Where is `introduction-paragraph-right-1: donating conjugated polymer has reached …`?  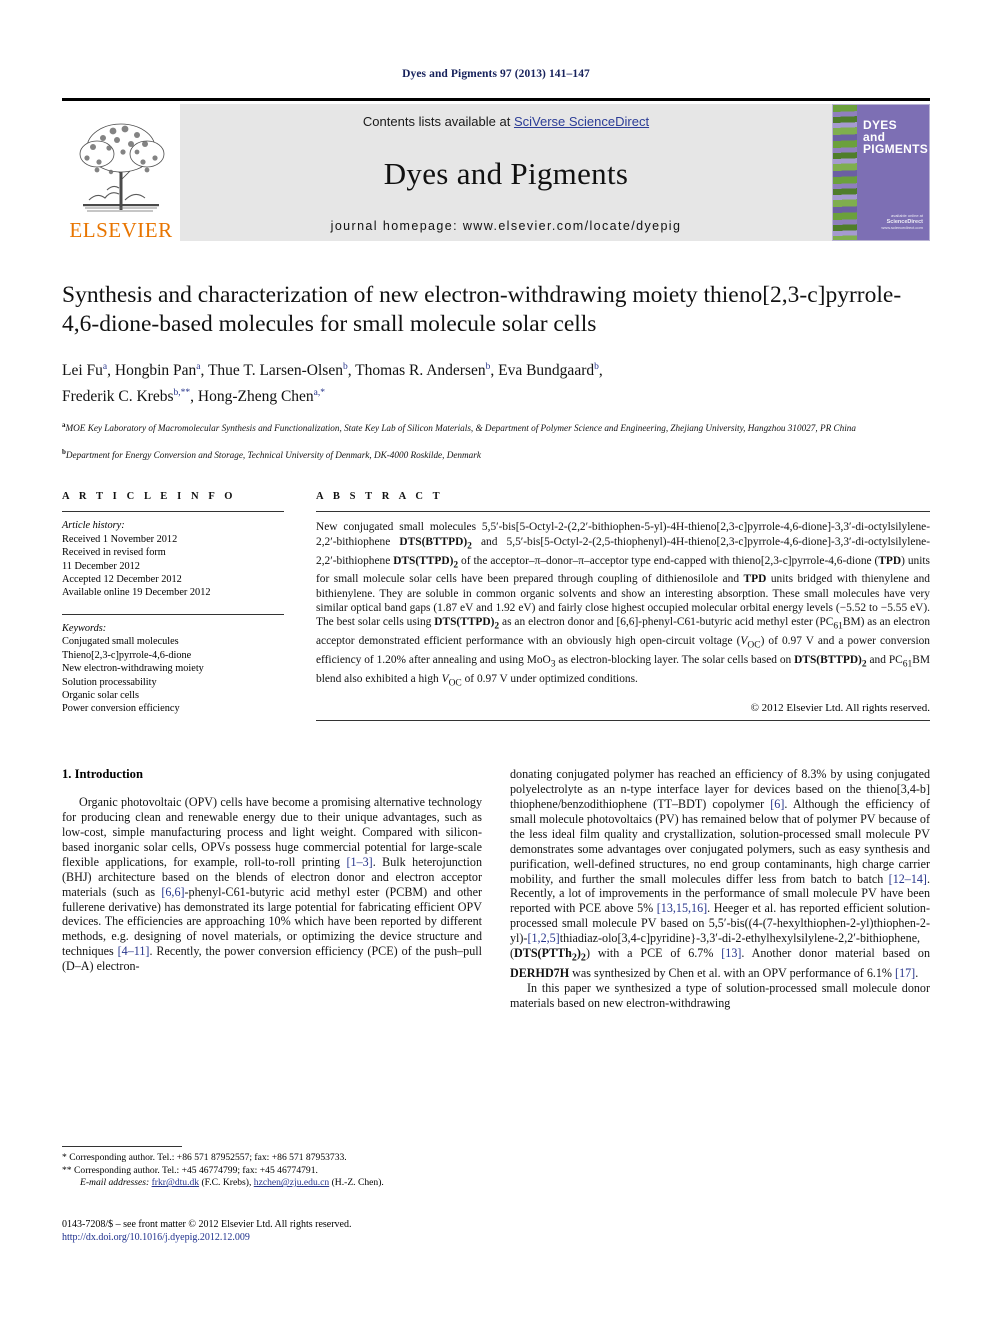
introduction-paragraph-right-1: donating conjugated polymer has reached … is located at coordinates (720, 874).